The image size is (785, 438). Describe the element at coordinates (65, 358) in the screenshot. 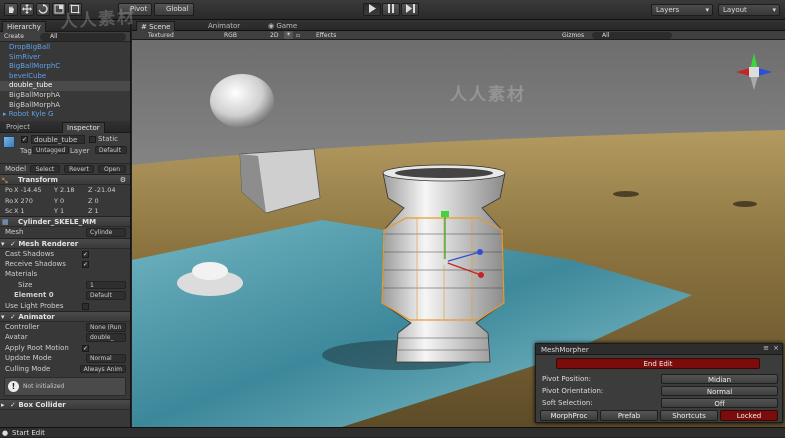

I see `update-mode-row: Update Mode Normal` at that location.